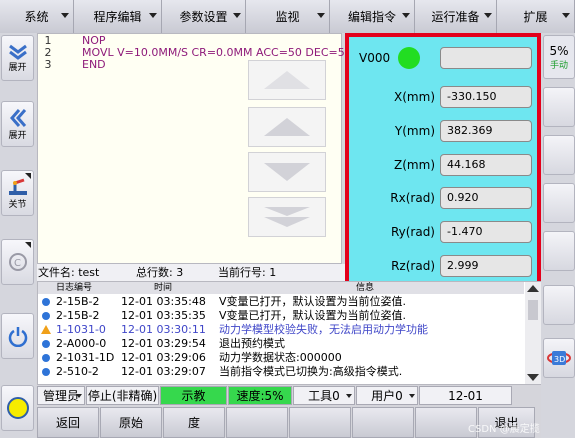  I want to click on speed-indicator: 5% 手动, so click(559, 57).